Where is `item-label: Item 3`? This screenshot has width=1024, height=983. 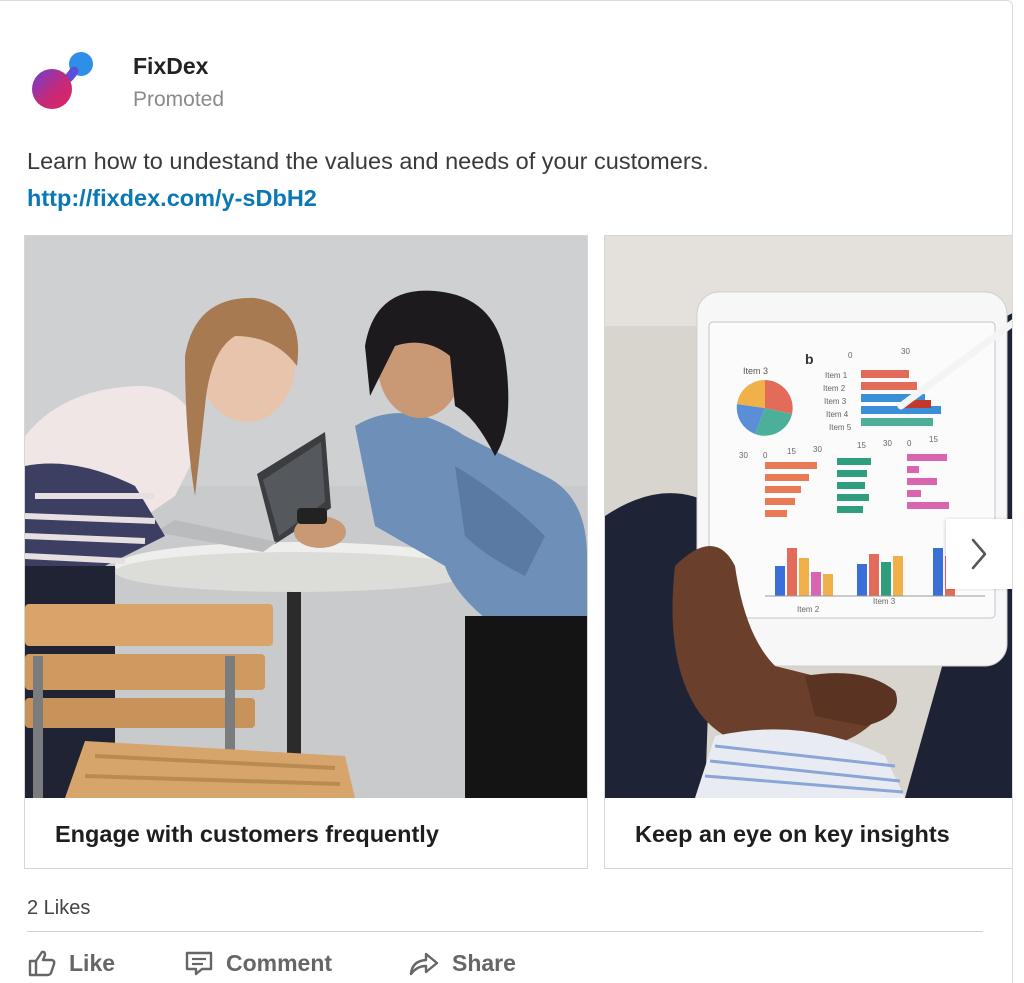 item-label: Item 3 is located at coordinates (835, 401).